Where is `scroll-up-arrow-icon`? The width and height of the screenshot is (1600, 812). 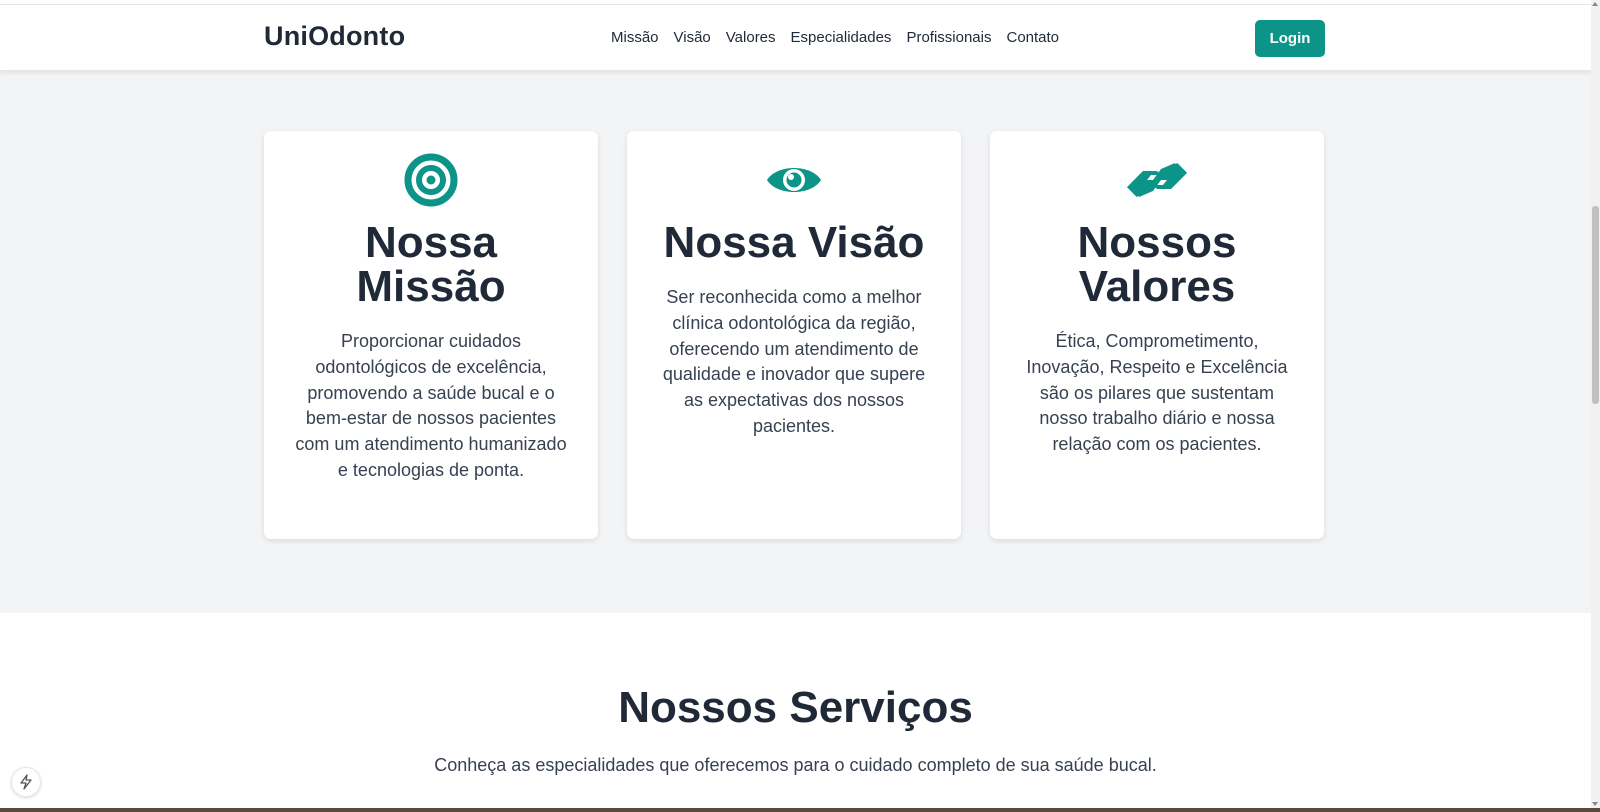
scroll-up-arrow-icon is located at coordinates (1595, 4).